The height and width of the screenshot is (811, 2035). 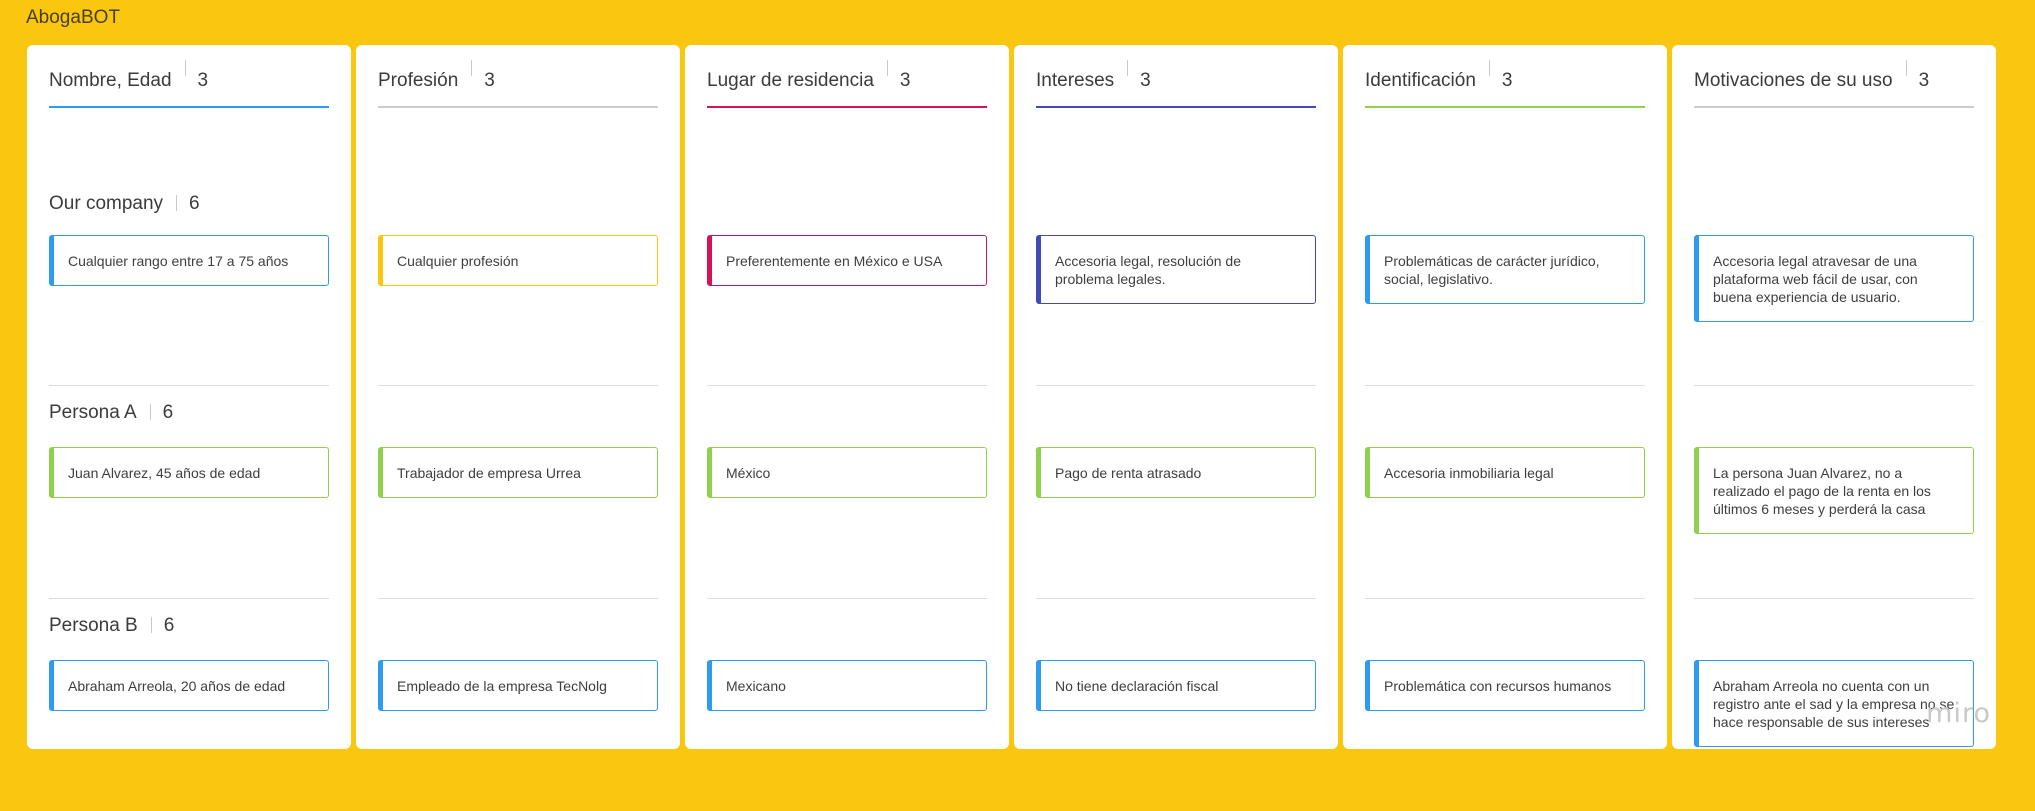 I want to click on swimlane-row: Cualquier profesión, so click(x=518, y=246).